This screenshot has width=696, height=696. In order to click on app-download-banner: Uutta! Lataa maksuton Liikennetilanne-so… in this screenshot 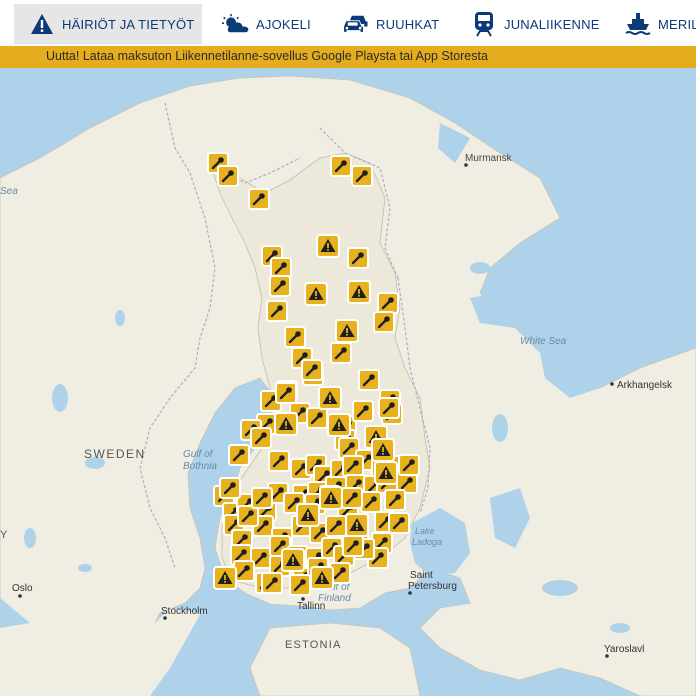, I will do `click(348, 57)`.